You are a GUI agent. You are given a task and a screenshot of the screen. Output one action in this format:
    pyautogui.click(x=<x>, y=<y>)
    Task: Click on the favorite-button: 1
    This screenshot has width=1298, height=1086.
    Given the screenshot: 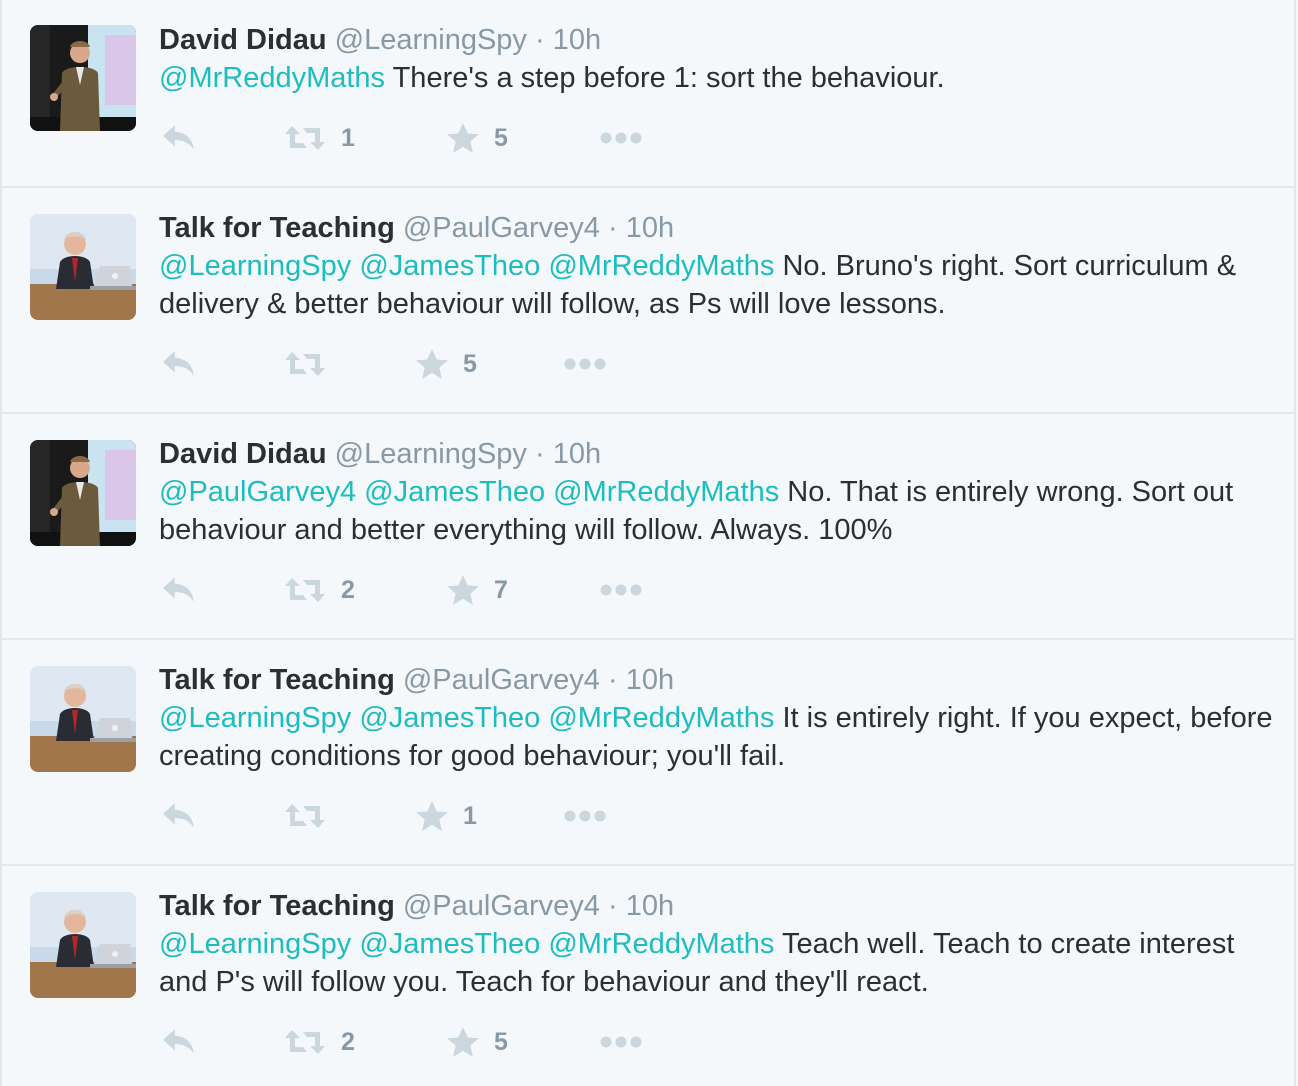 What is the action you would take?
    pyautogui.click(x=446, y=816)
    